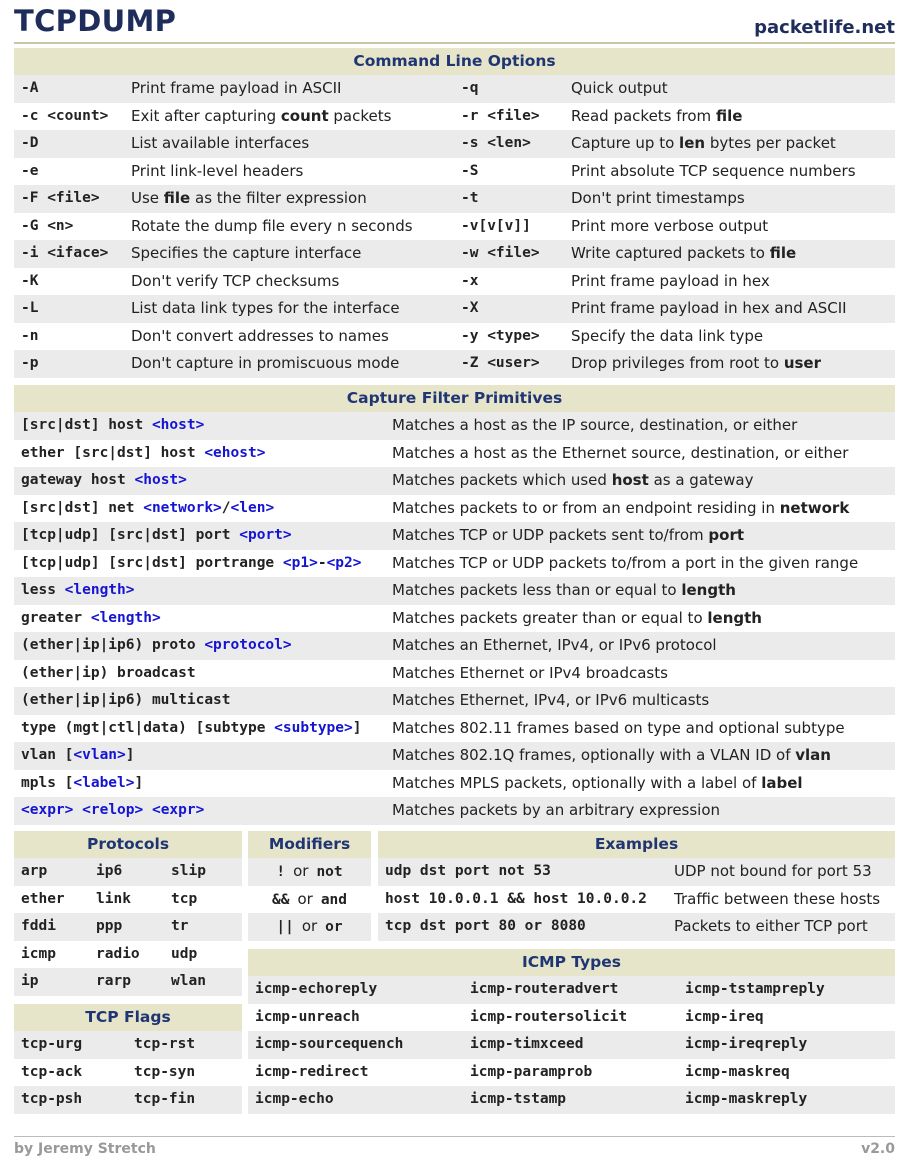 The width and height of the screenshot is (908, 1173). I want to click on option-desc: Read packets from file, so click(656, 117).